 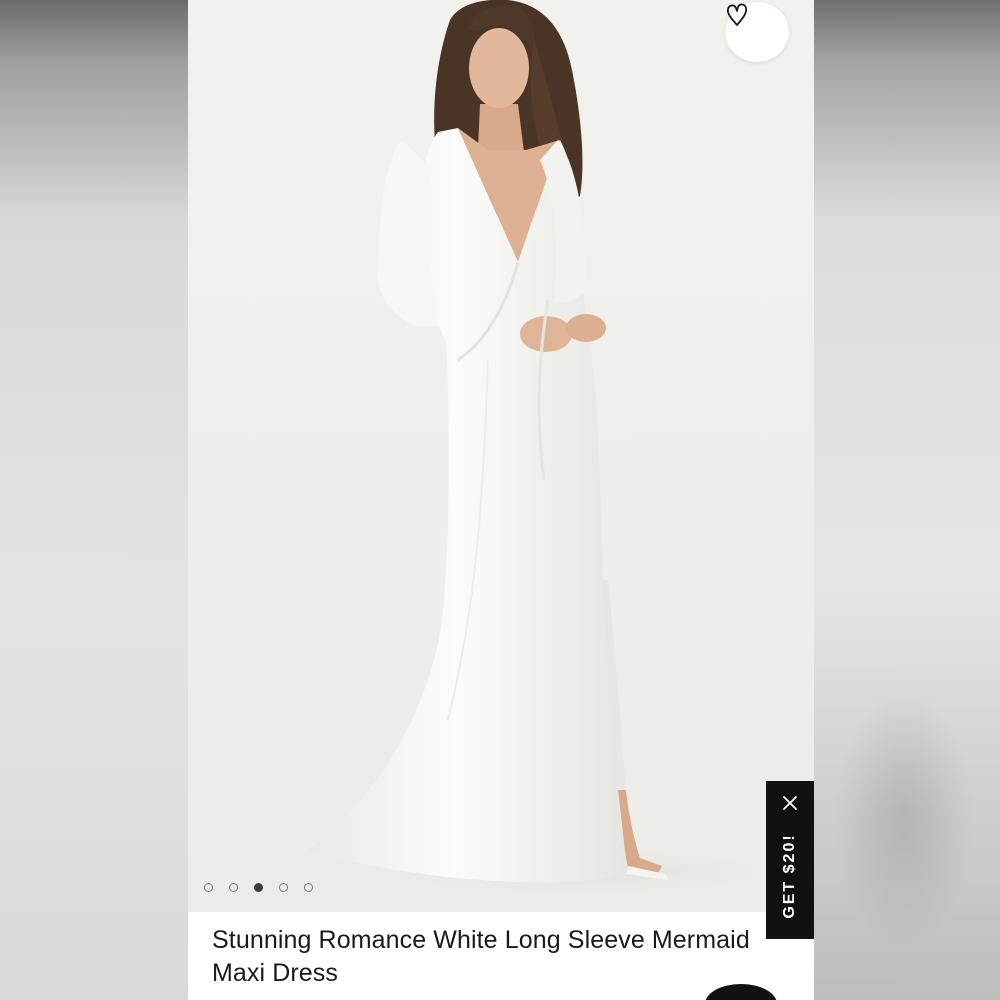 What do you see at coordinates (757, 32) in the screenshot?
I see `favorite-button` at bounding box center [757, 32].